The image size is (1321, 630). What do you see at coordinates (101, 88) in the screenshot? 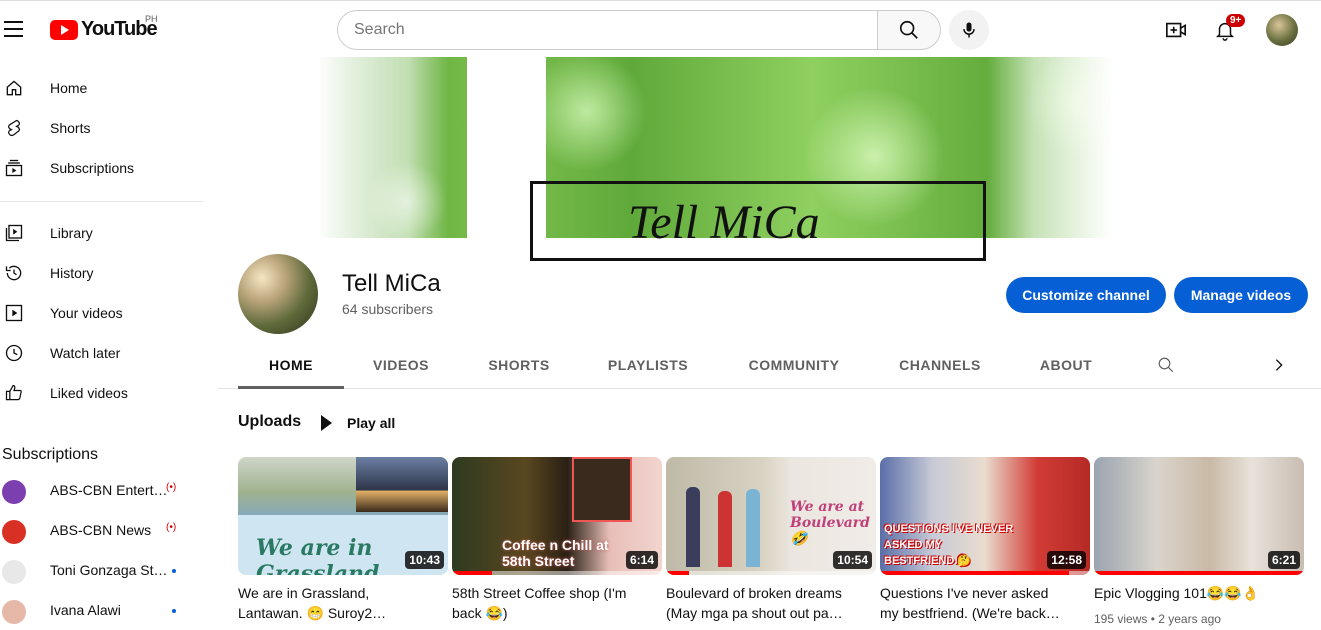
I see `sidebar-item-home: Home` at bounding box center [101, 88].